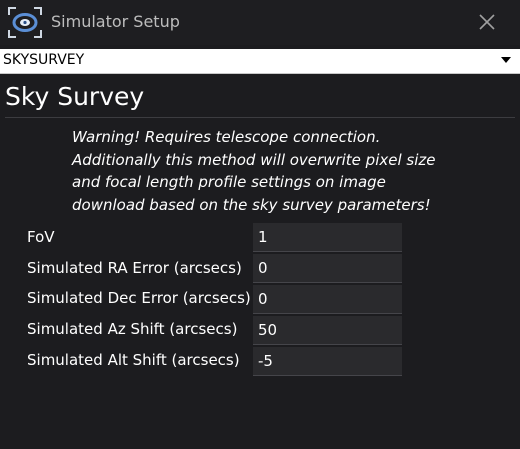 Image resolution: width=520 pixels, height=449 pixels. Describe the element at coordinates (133, 360) in the screenshot. I see `alt-shift-label: Simulated Alt Shift (arcsecs)` at that location.